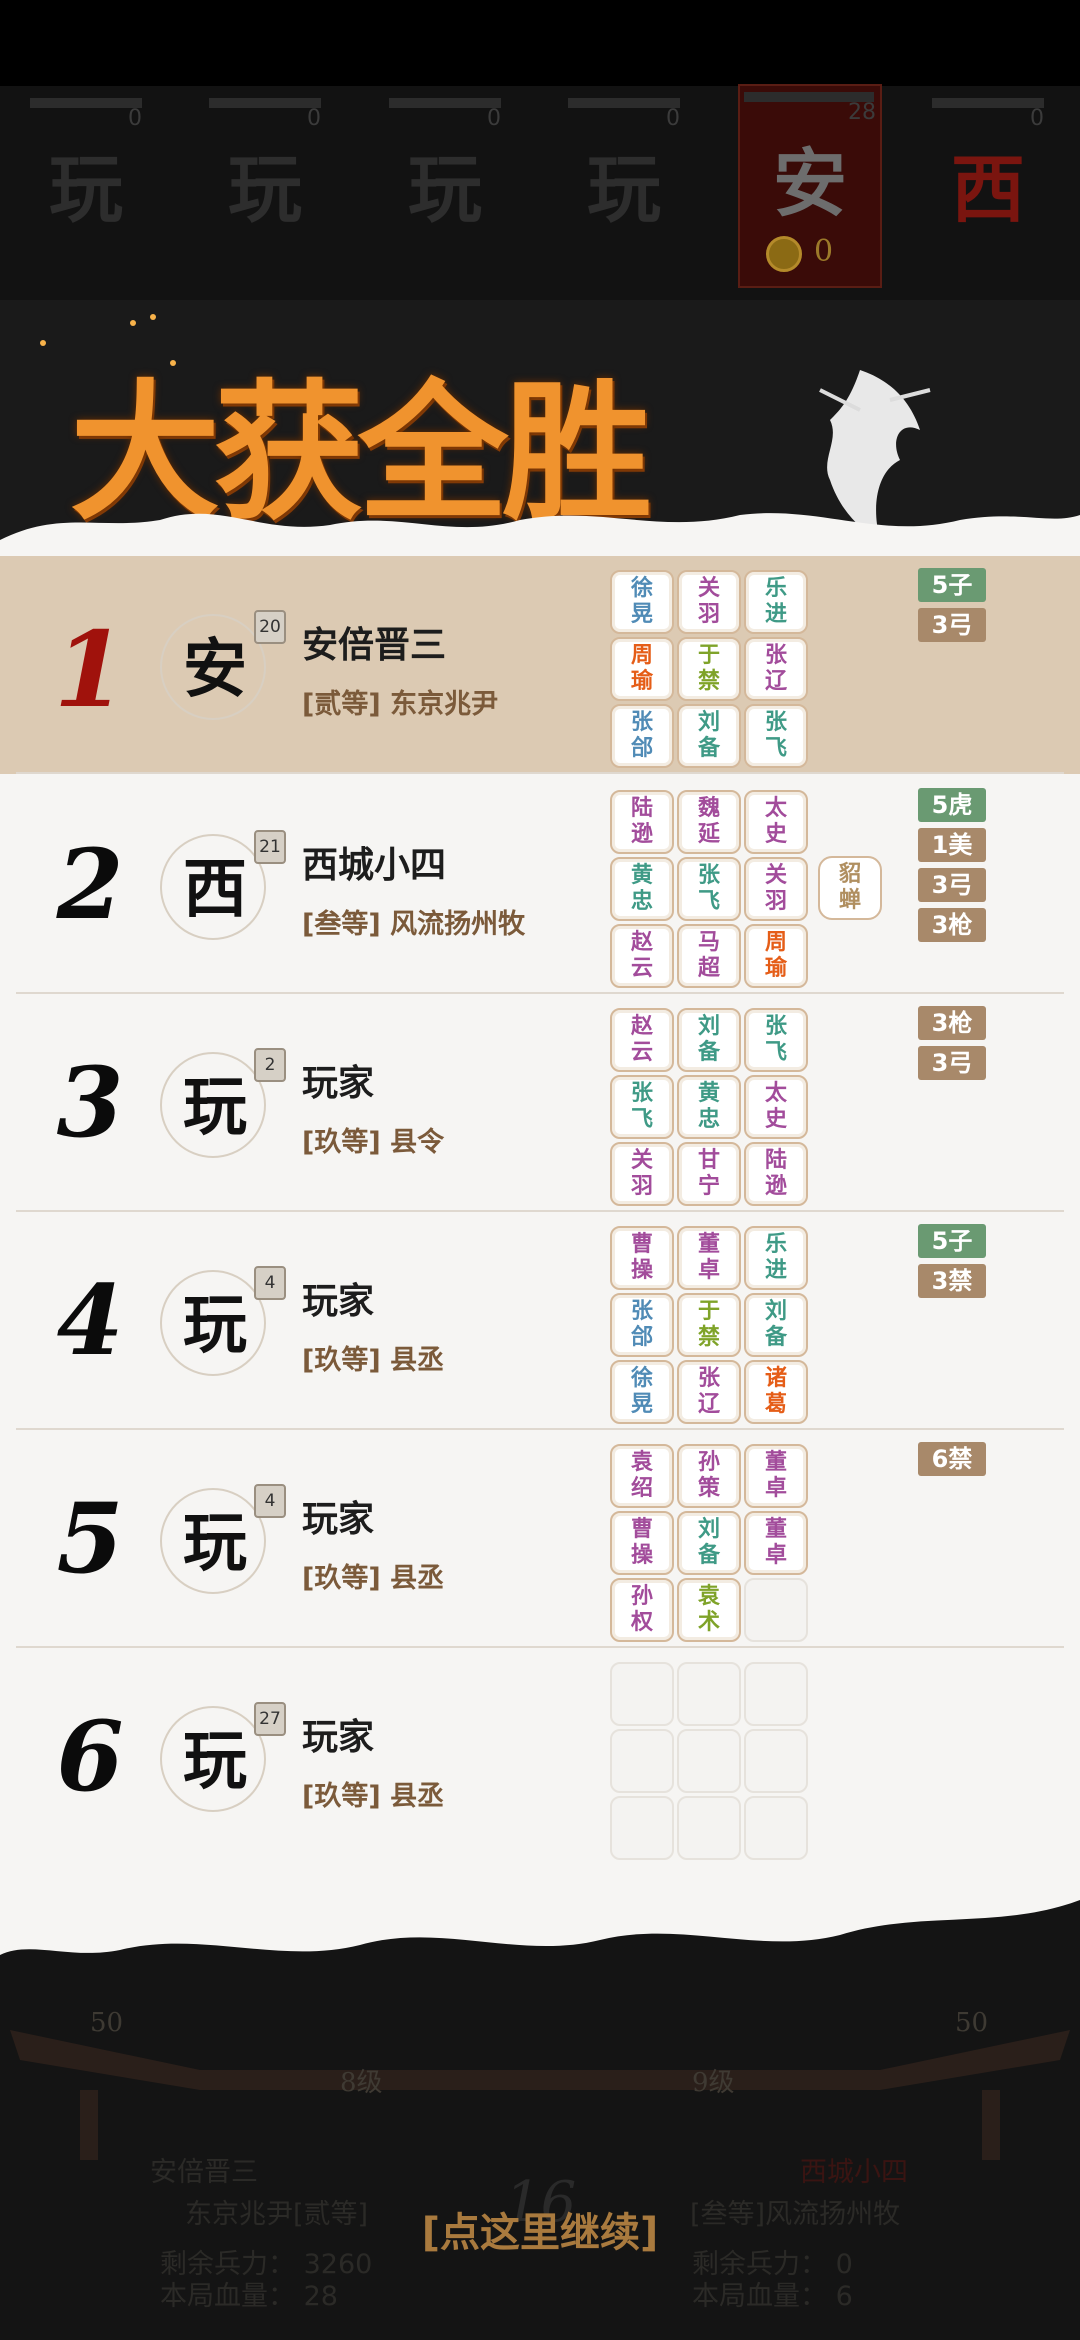 The image size is (1080, 2340). What do you see at coordinates (270, 1719) in the screenshot?
I see `level-badge: 27` at bounding box center [270, 1719].